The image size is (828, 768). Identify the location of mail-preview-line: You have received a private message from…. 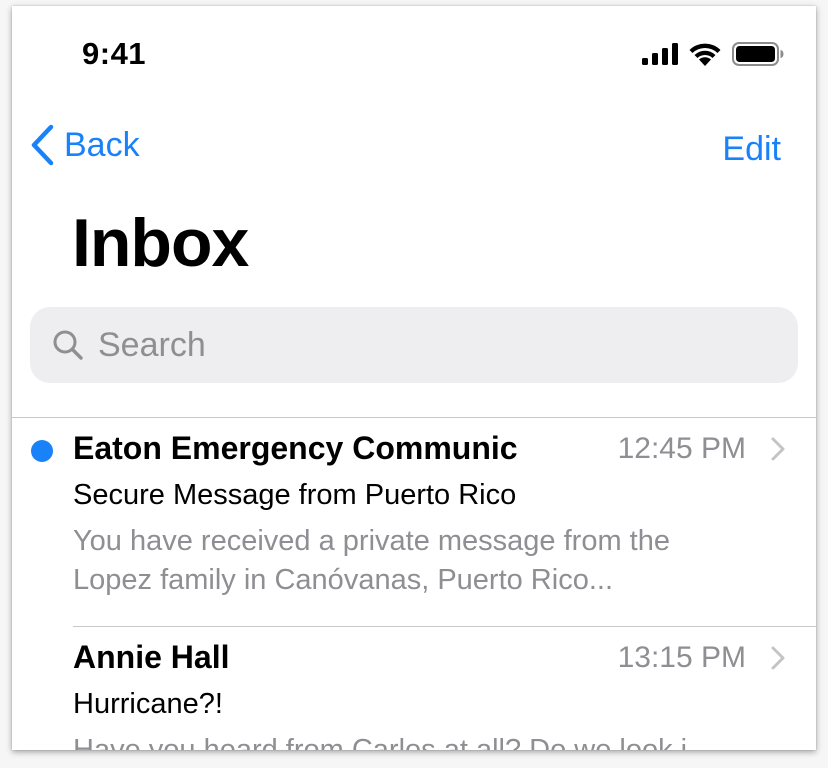
(371, 541).